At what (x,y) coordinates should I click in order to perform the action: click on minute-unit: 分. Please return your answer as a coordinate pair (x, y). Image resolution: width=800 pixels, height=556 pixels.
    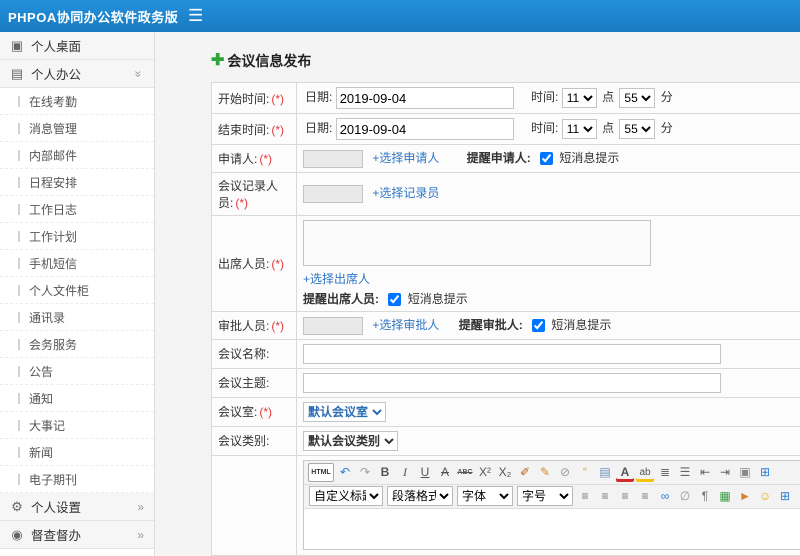
    Looking at the image, I should click on (666, 97).